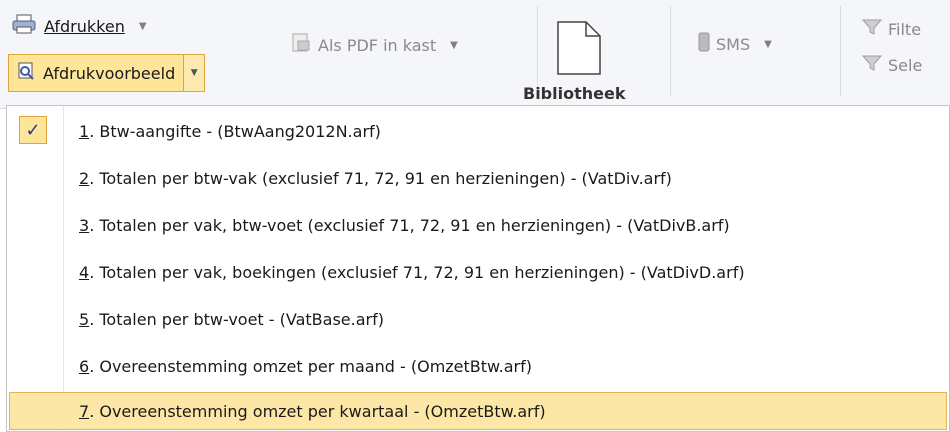 This screenshot has height=432, width=950. Describe the element at coordinates (574, 93) in the screenshot. I see `library-label: Bibliotheek` at that location.